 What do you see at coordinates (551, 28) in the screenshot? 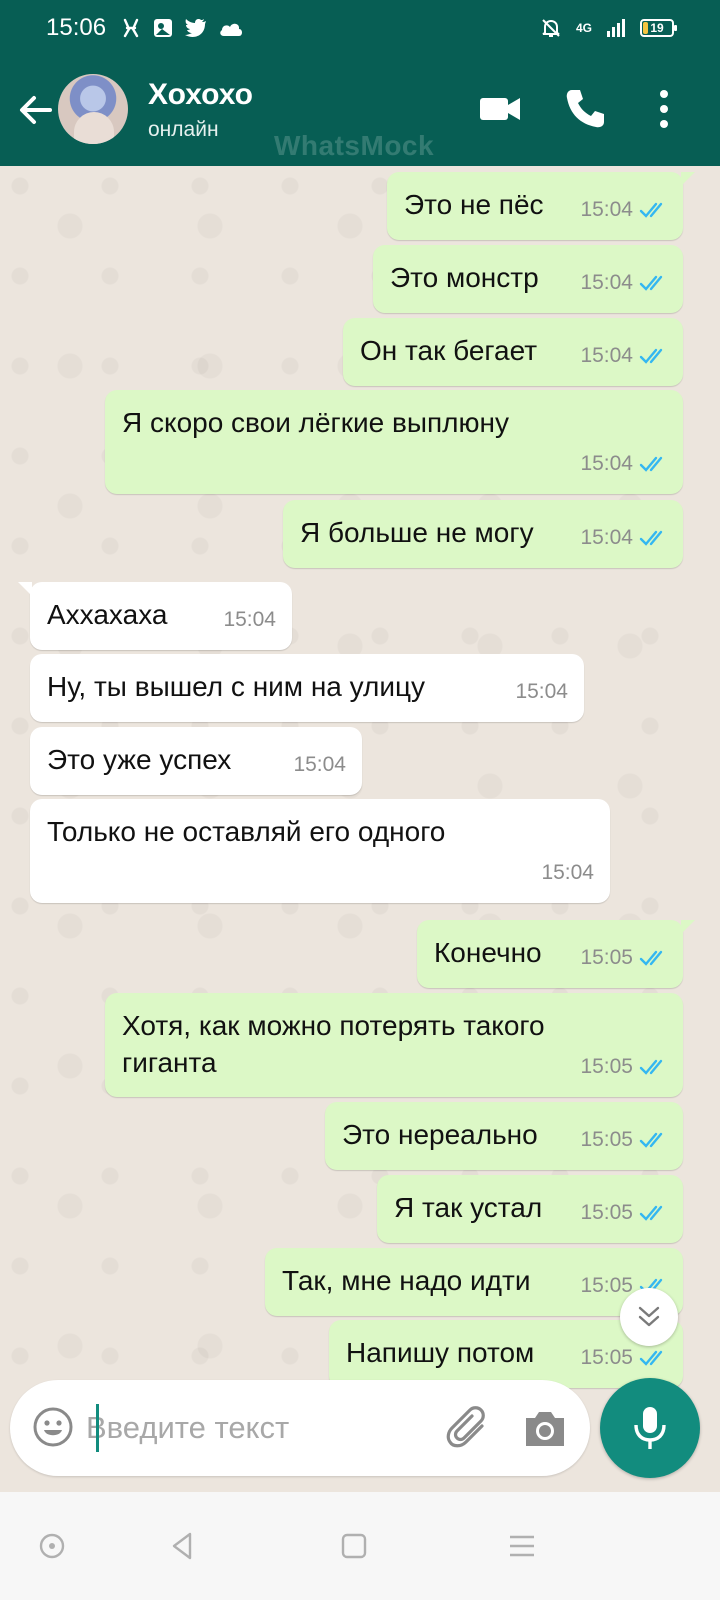
I see `mute-bell-icon` at bounding box center [551, 28].